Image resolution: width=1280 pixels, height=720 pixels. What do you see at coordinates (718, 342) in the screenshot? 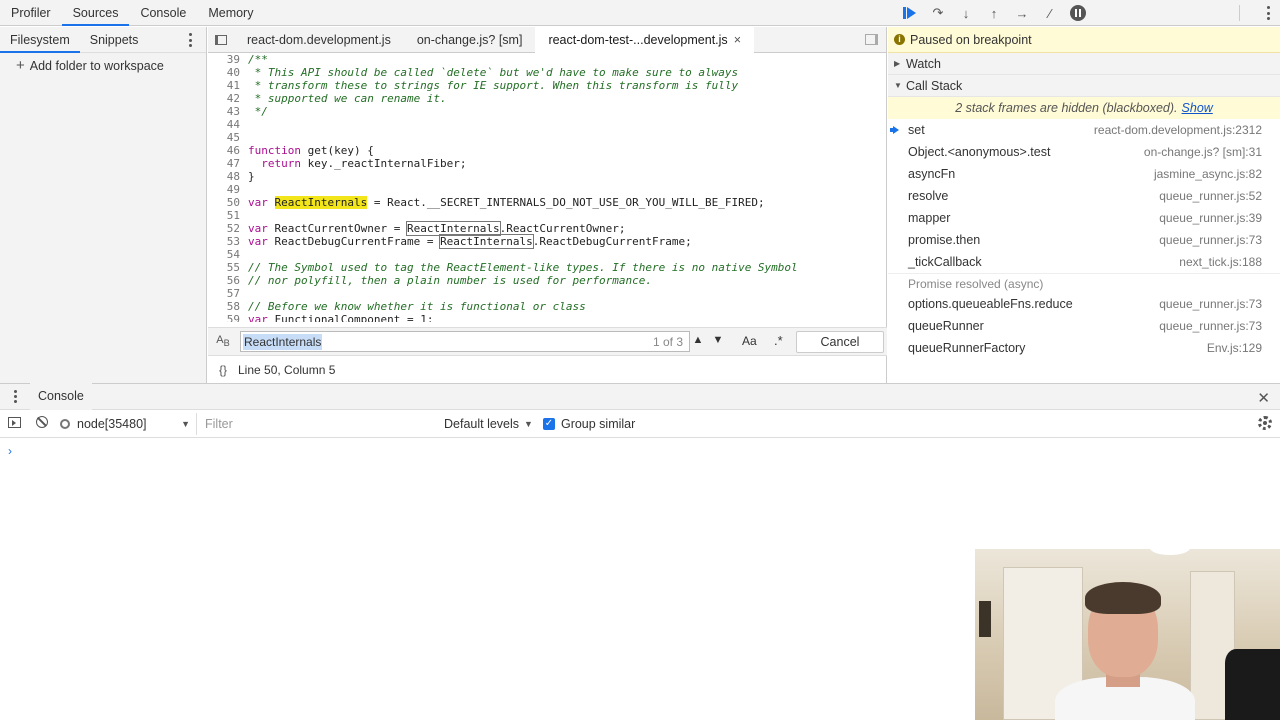
I see `next-match-icon: ▼` at bounding box center [718, 342].